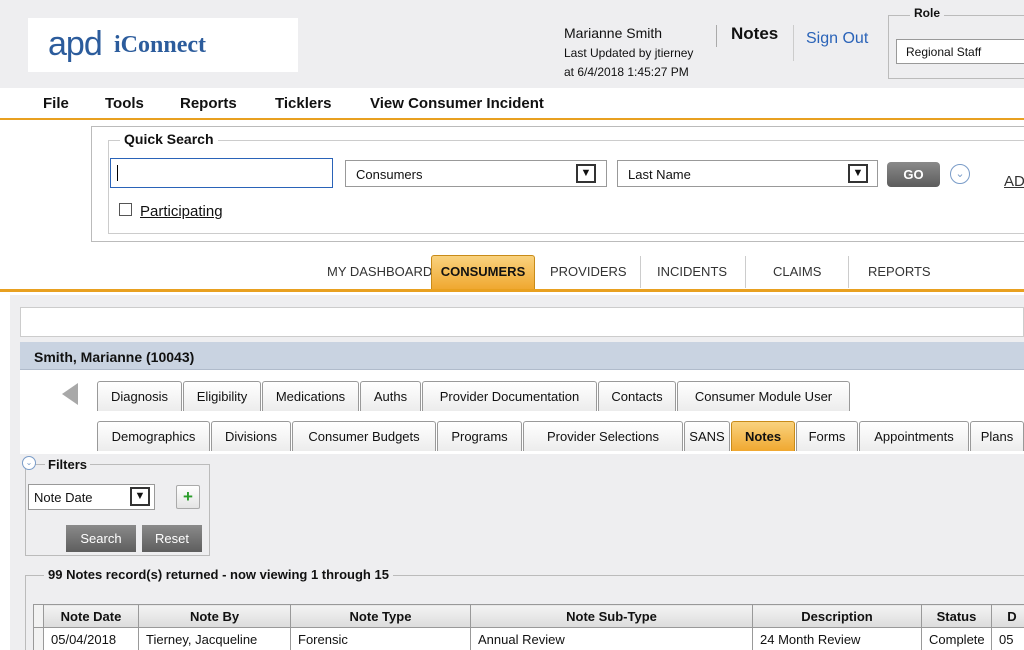 The height and width of the screenshot is (650, 1024). Describe the element at coordinates (613, 33) in the screenshot. I see `user-name: Marianne Smith` at that location.